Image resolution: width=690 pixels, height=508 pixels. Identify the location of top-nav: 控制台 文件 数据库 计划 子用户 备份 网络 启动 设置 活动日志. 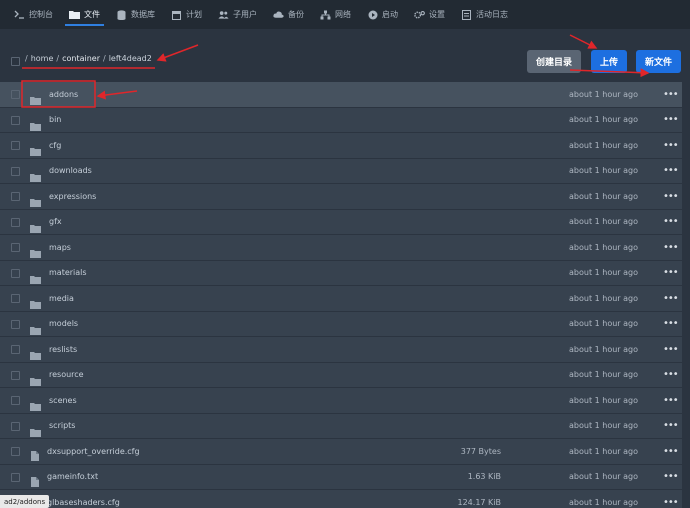
(345, 14).